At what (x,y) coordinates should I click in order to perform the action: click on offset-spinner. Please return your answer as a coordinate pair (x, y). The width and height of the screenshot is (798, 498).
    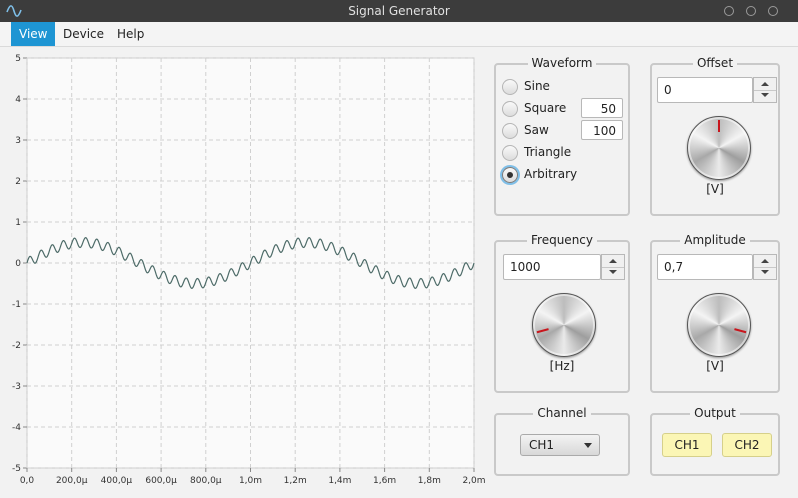
    Looking at the image, I should click on (765, 90).